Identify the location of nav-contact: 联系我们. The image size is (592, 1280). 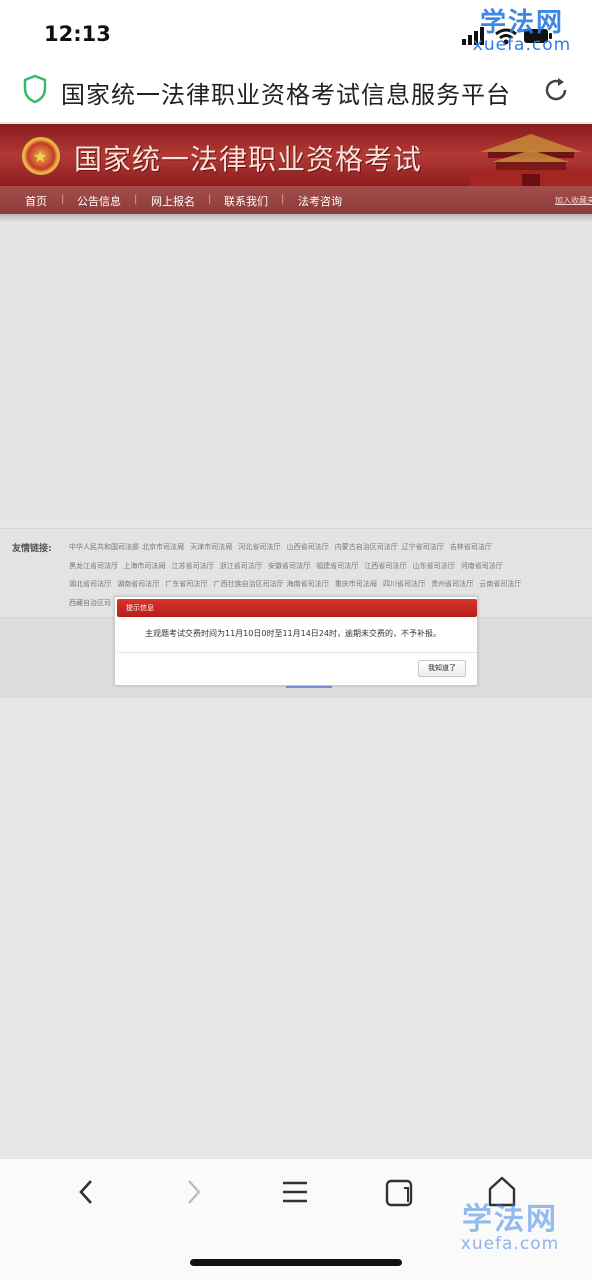
(246, 201).